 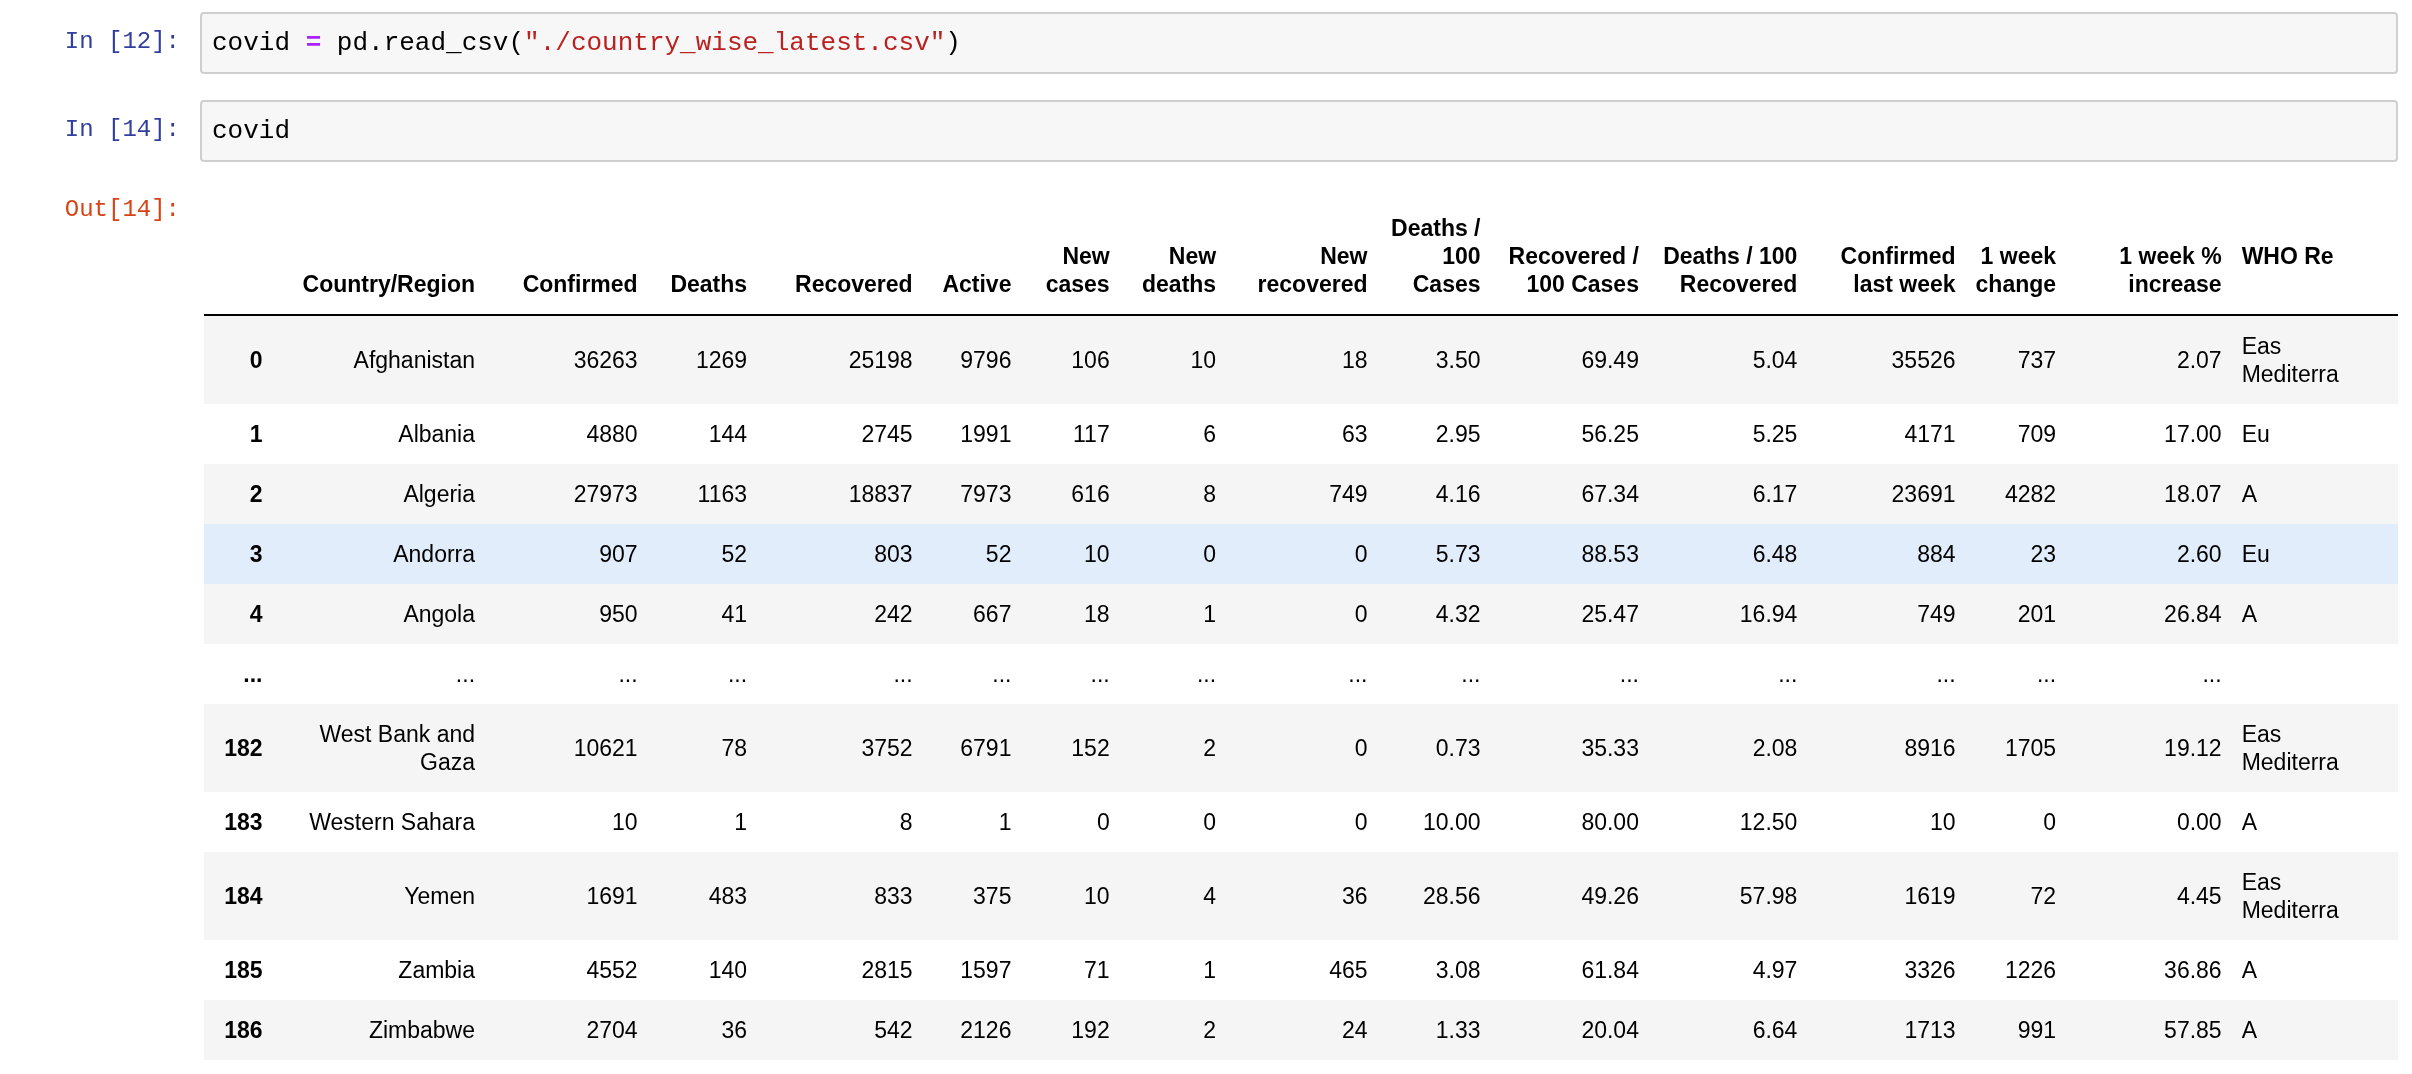 What do you see at coordinates (1072, 1030) in the screenshot?
I see `table-cell: 192` at bounding box center [1072, 1030].